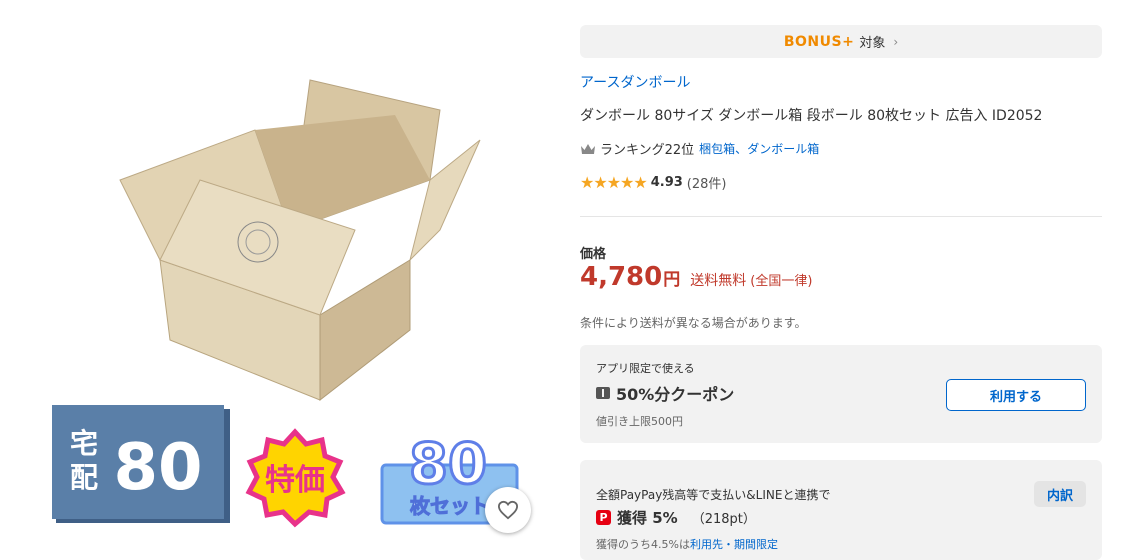  What do you see at coordinates (693, 323) in the screenshot?
I see `shipping-condition: 条件により送料が異なる場合があります。` at bounding box center [693, 323].